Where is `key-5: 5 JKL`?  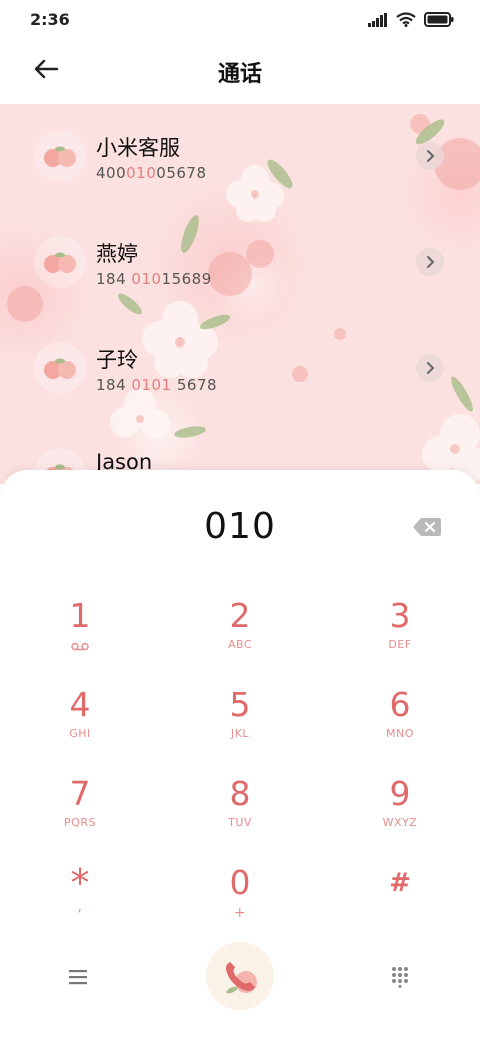
key-5: 5 JKL is located at coordinates (240, 725).